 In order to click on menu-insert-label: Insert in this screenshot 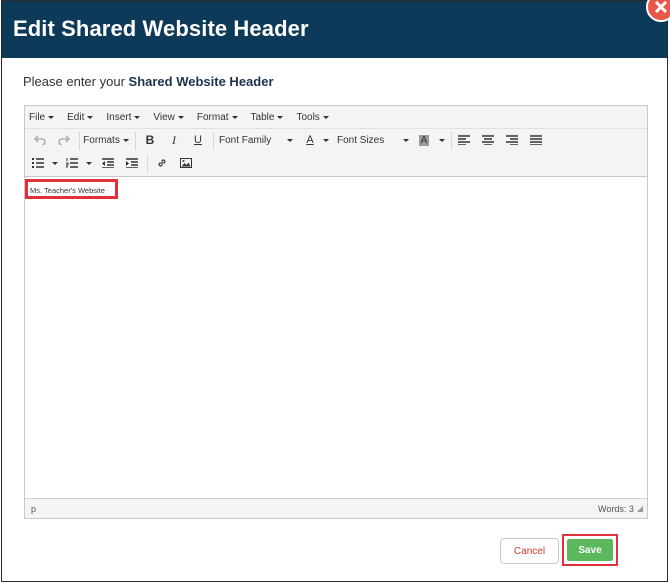, I will do `click(119, 117)`.